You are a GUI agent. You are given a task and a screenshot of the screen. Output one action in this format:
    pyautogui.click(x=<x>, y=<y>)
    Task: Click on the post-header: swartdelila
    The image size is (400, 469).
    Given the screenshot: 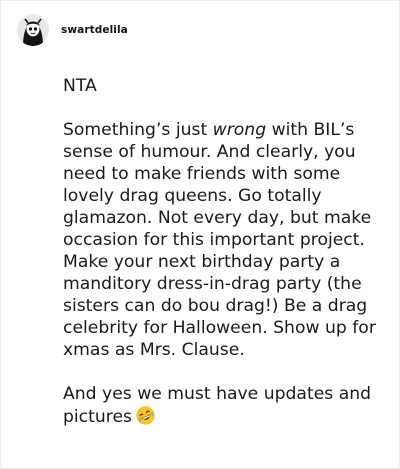 What is the action you would take?
    pyautogui.click(x=72, y=30)
    